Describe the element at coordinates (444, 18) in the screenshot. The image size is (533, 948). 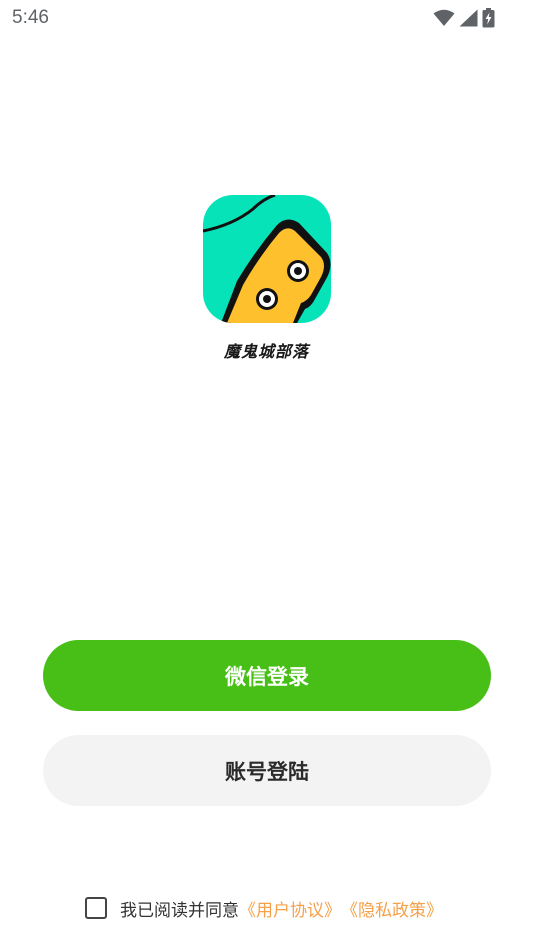
I see `wifi-icon` at that location.